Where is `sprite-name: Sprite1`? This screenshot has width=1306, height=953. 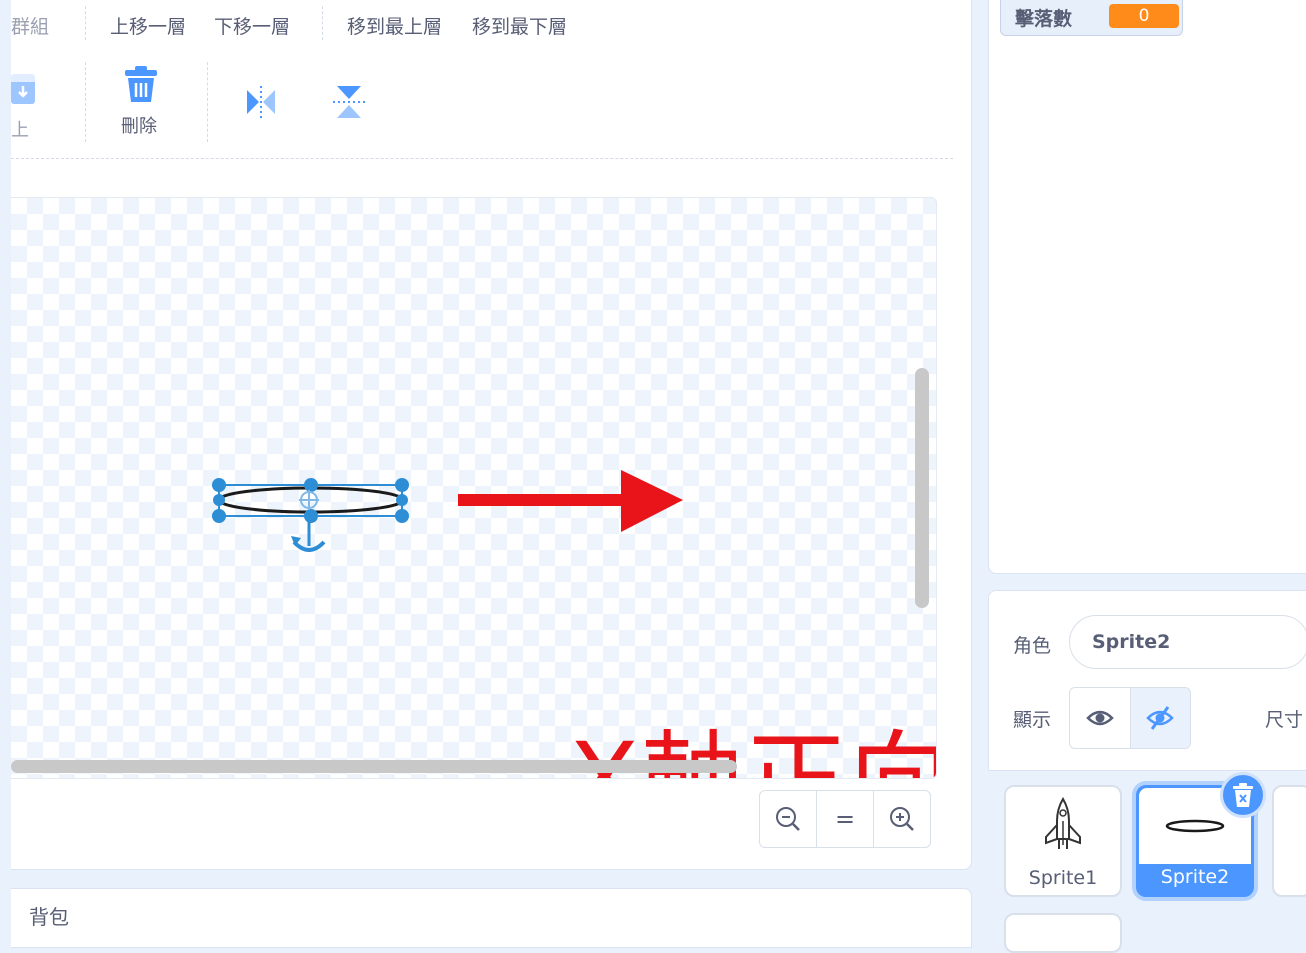
sprite-name: Sprite1 is located at coordinates (1063, 878).